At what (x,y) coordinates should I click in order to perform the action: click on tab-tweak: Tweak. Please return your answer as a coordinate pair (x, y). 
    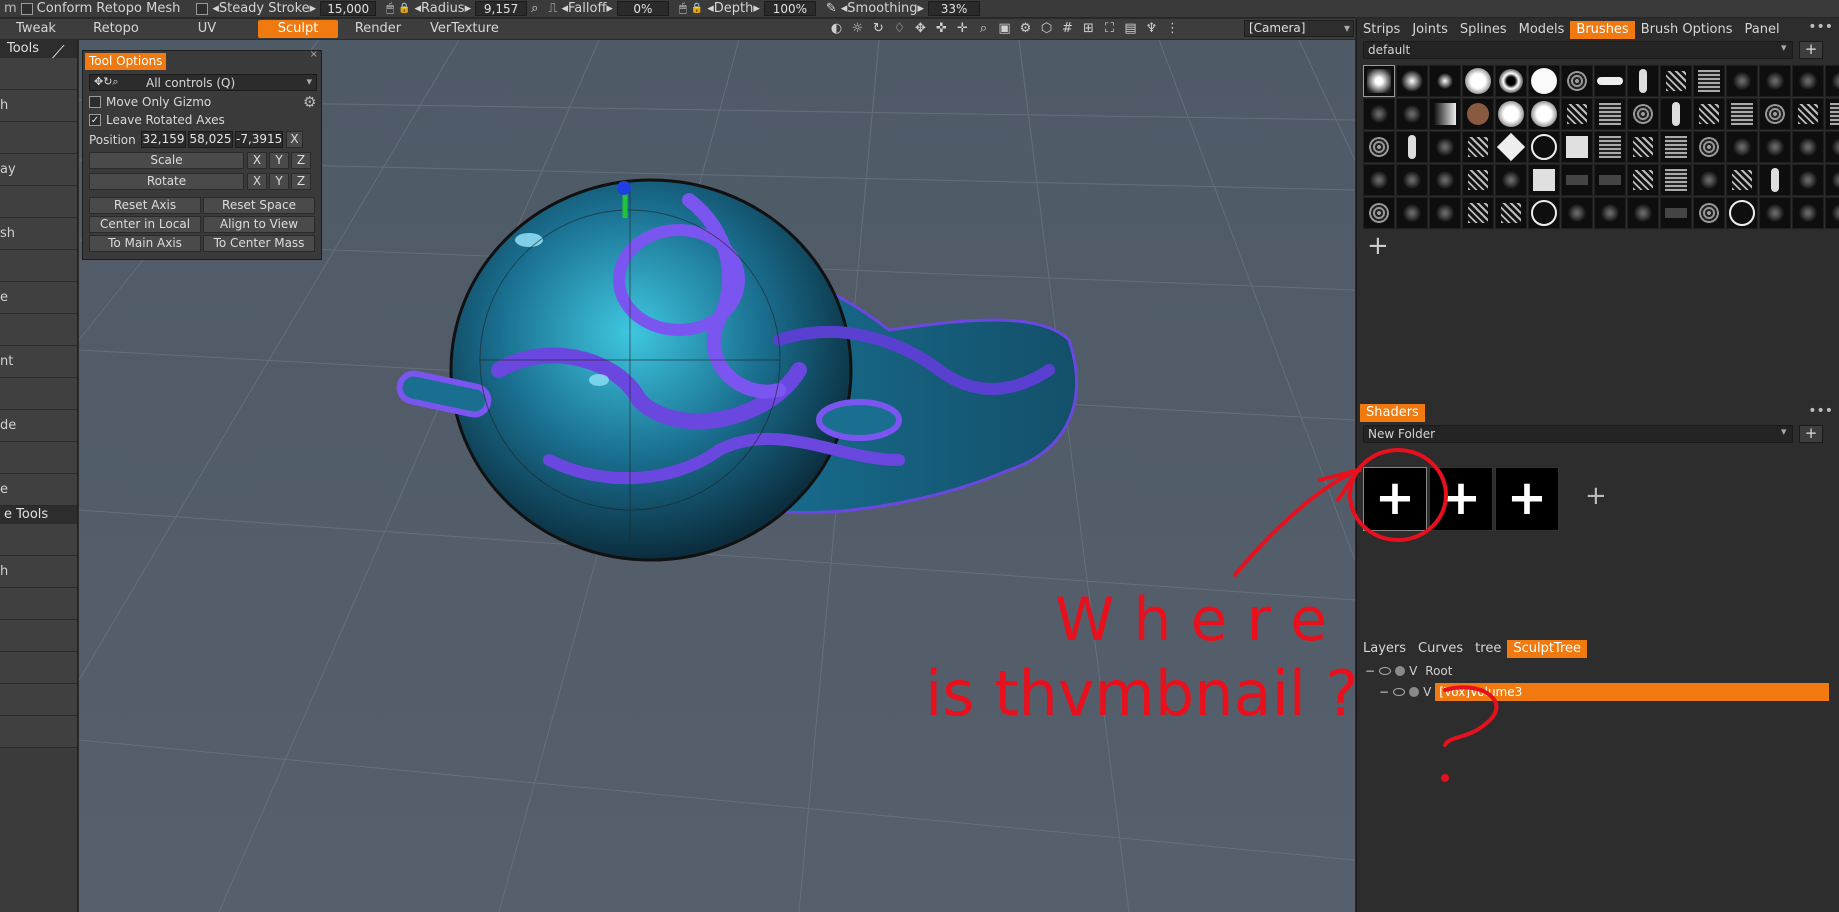
    Looking at the image, I should click on (36, 29).